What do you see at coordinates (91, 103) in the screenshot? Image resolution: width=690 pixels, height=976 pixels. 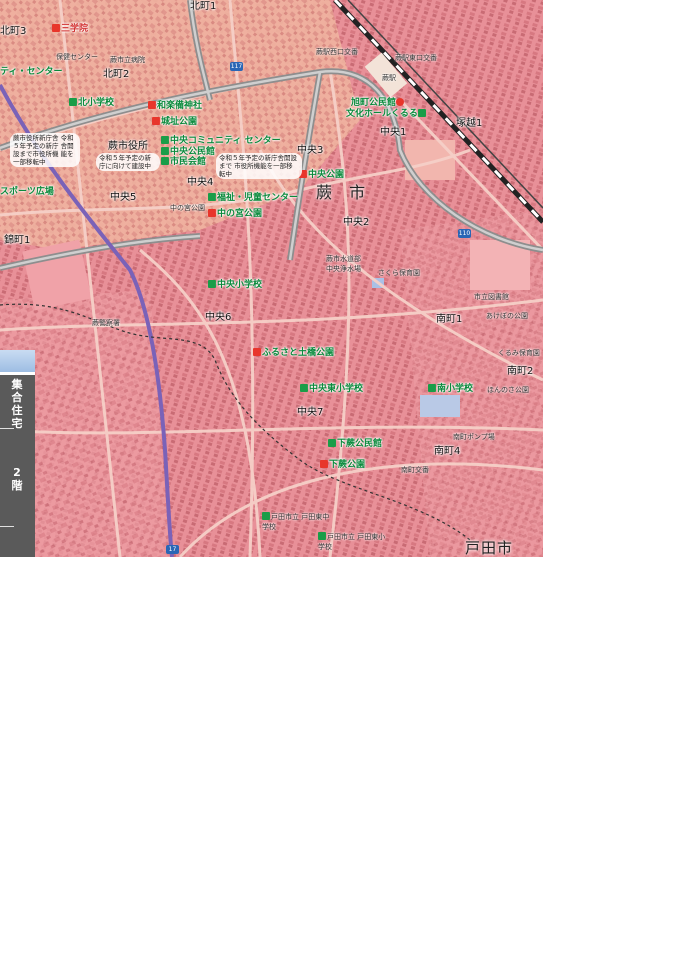 I see `facility-kita-elementary: 北小学校` at bounding box center [91, 103].